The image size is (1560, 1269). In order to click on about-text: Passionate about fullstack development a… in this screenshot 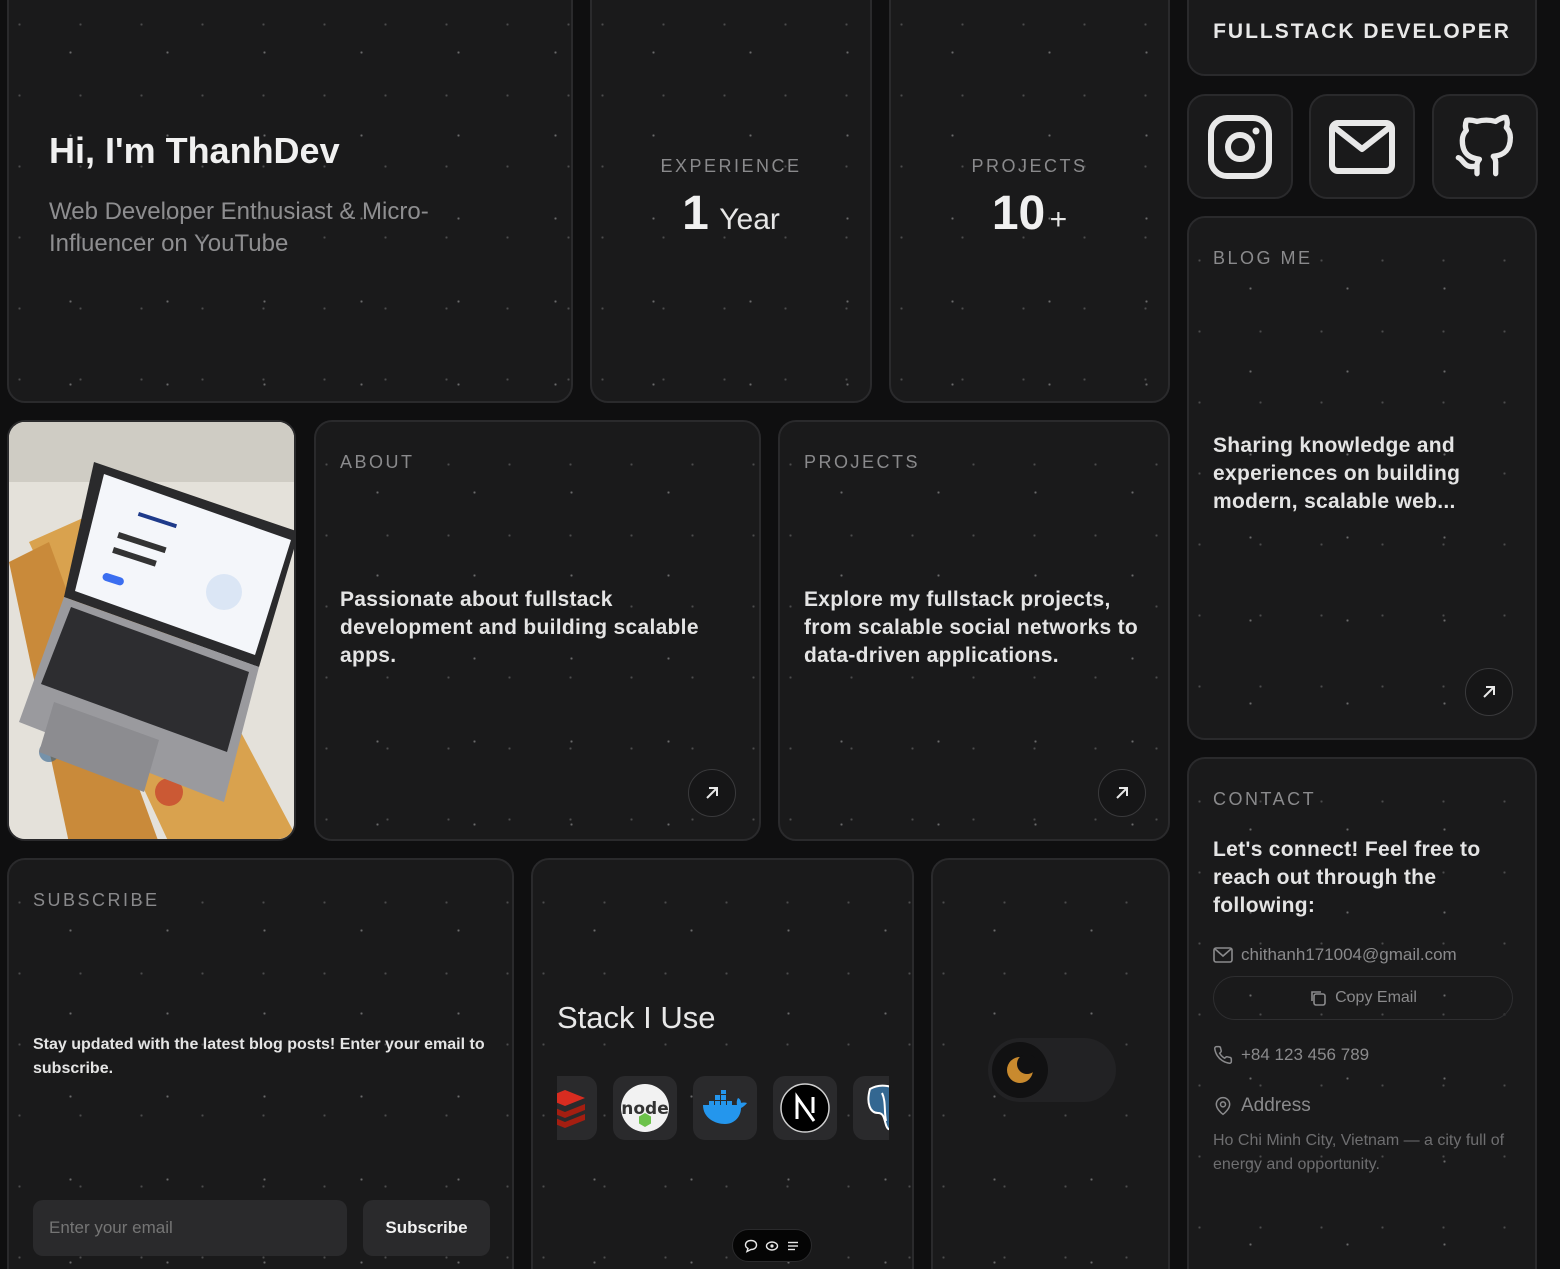, I will do `click(519, 627)`.